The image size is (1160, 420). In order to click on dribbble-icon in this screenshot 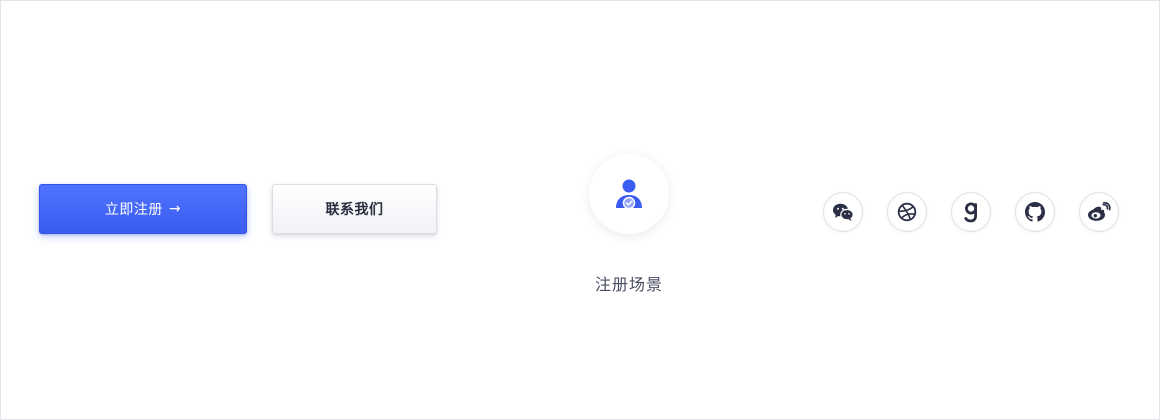, I will do `click(907, 212)`.